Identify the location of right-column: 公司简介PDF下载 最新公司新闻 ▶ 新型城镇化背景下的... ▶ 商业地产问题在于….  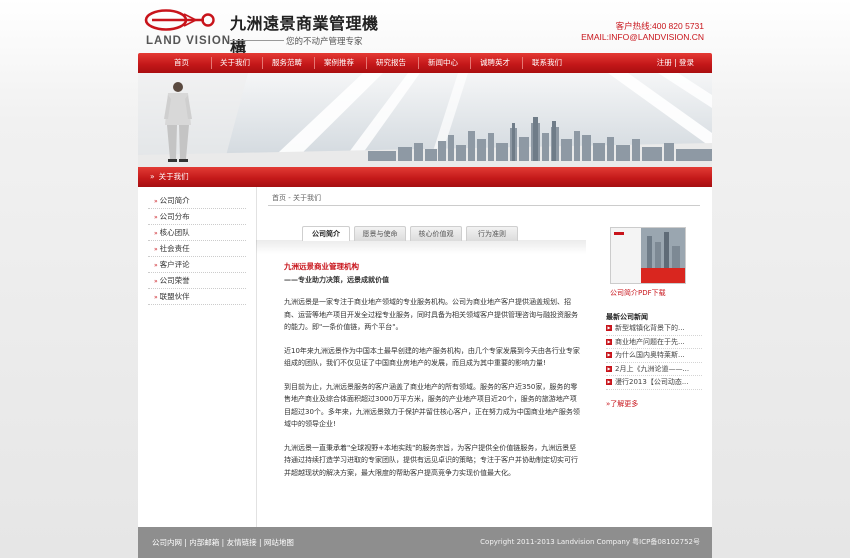
(654, 318).